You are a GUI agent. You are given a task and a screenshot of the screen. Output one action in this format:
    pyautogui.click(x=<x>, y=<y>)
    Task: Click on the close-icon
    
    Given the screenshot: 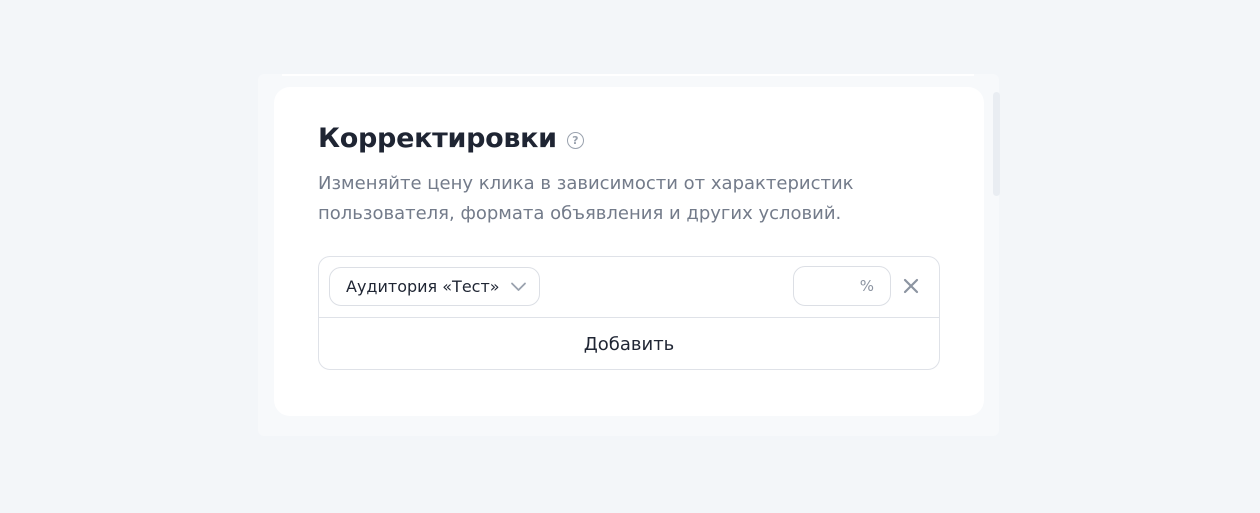 What is the action you would take?
    pyautogui.click(x=911, y=286)
    